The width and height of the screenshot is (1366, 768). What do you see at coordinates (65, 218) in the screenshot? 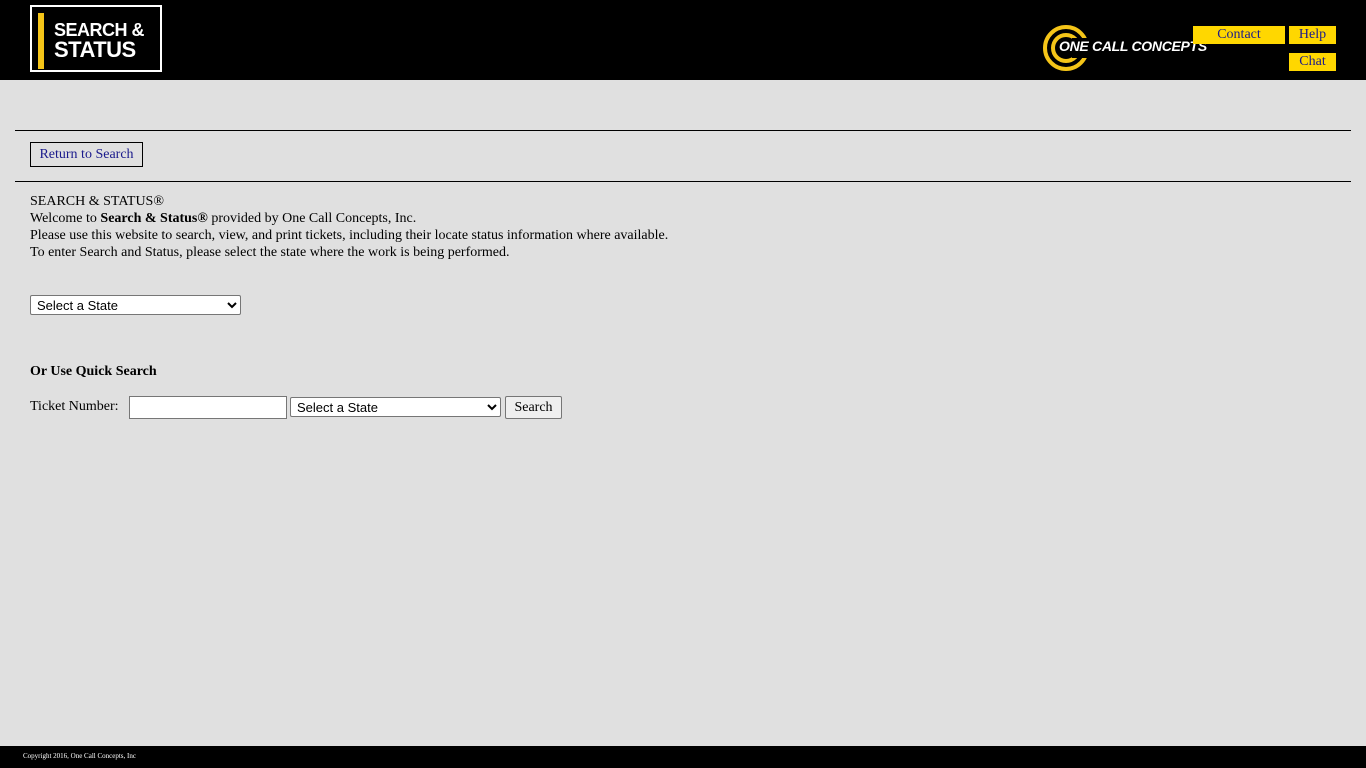
I see `welcome-prefix: Welcome to` at bounding box center [65, 218].